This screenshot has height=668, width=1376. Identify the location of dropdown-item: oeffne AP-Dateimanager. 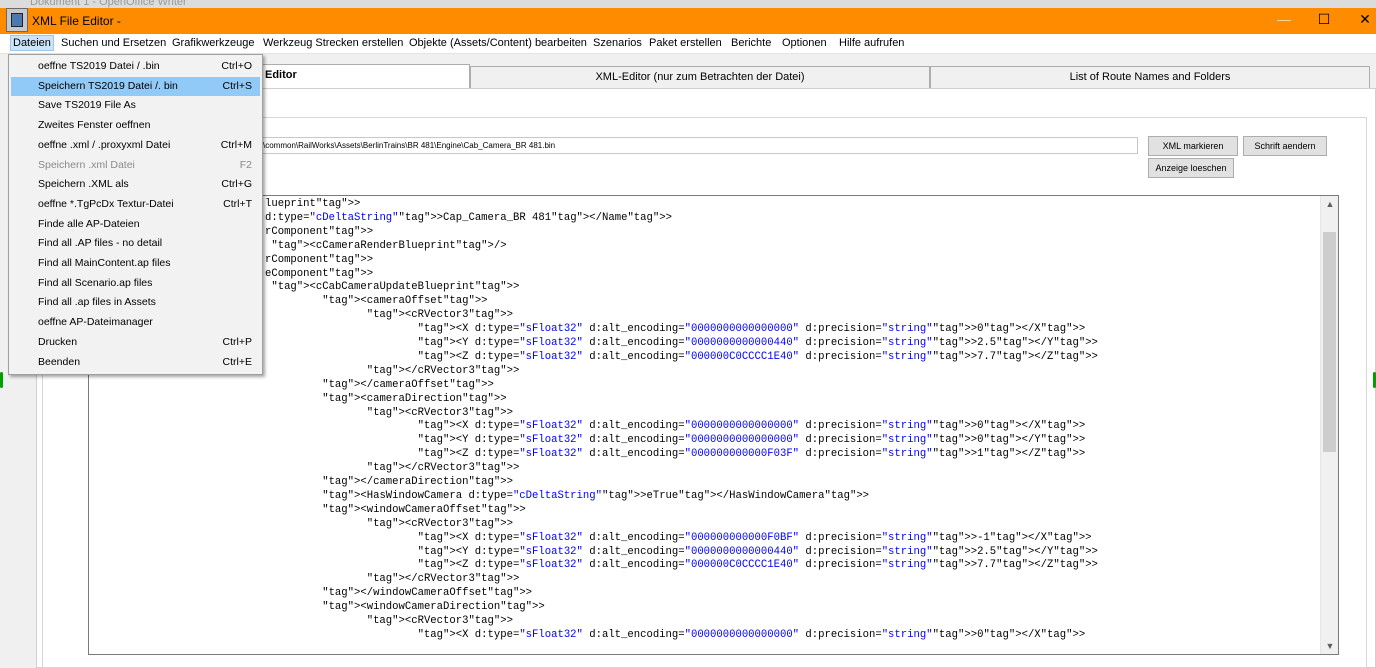
(135, 322).